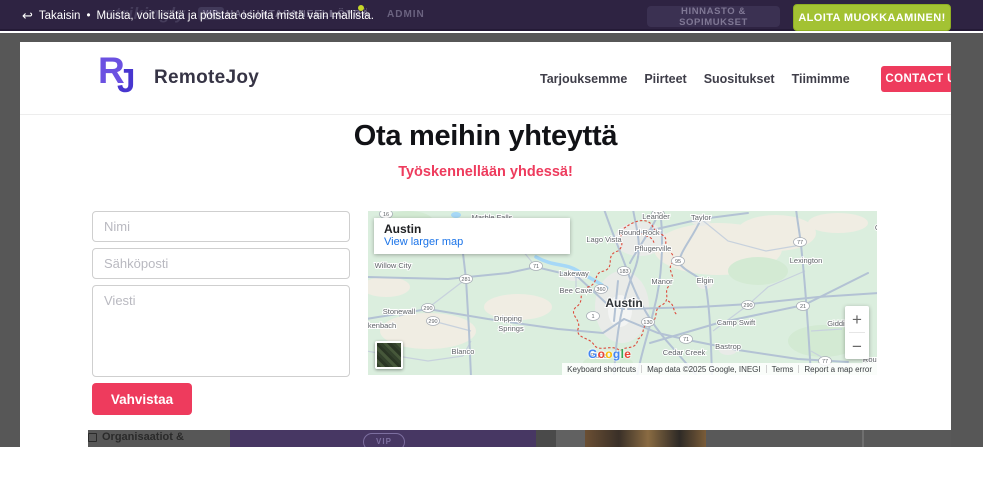 The image size is (983, 485). I want to click on google-logo-letter: g, so click(616, 354).